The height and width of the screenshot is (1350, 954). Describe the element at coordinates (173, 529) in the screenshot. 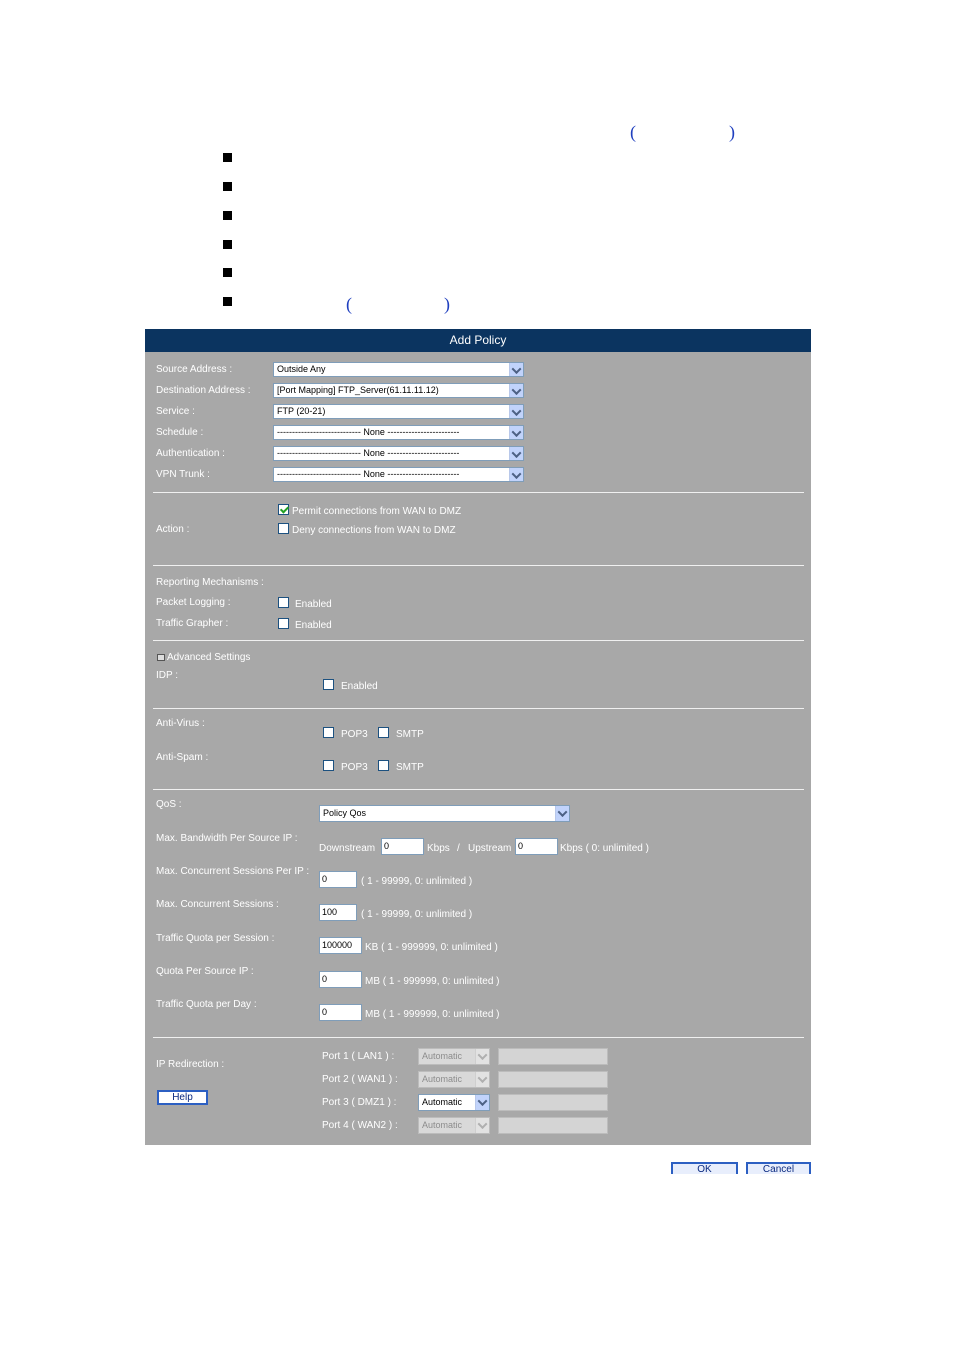

I see `action-label: Action :` at that location.